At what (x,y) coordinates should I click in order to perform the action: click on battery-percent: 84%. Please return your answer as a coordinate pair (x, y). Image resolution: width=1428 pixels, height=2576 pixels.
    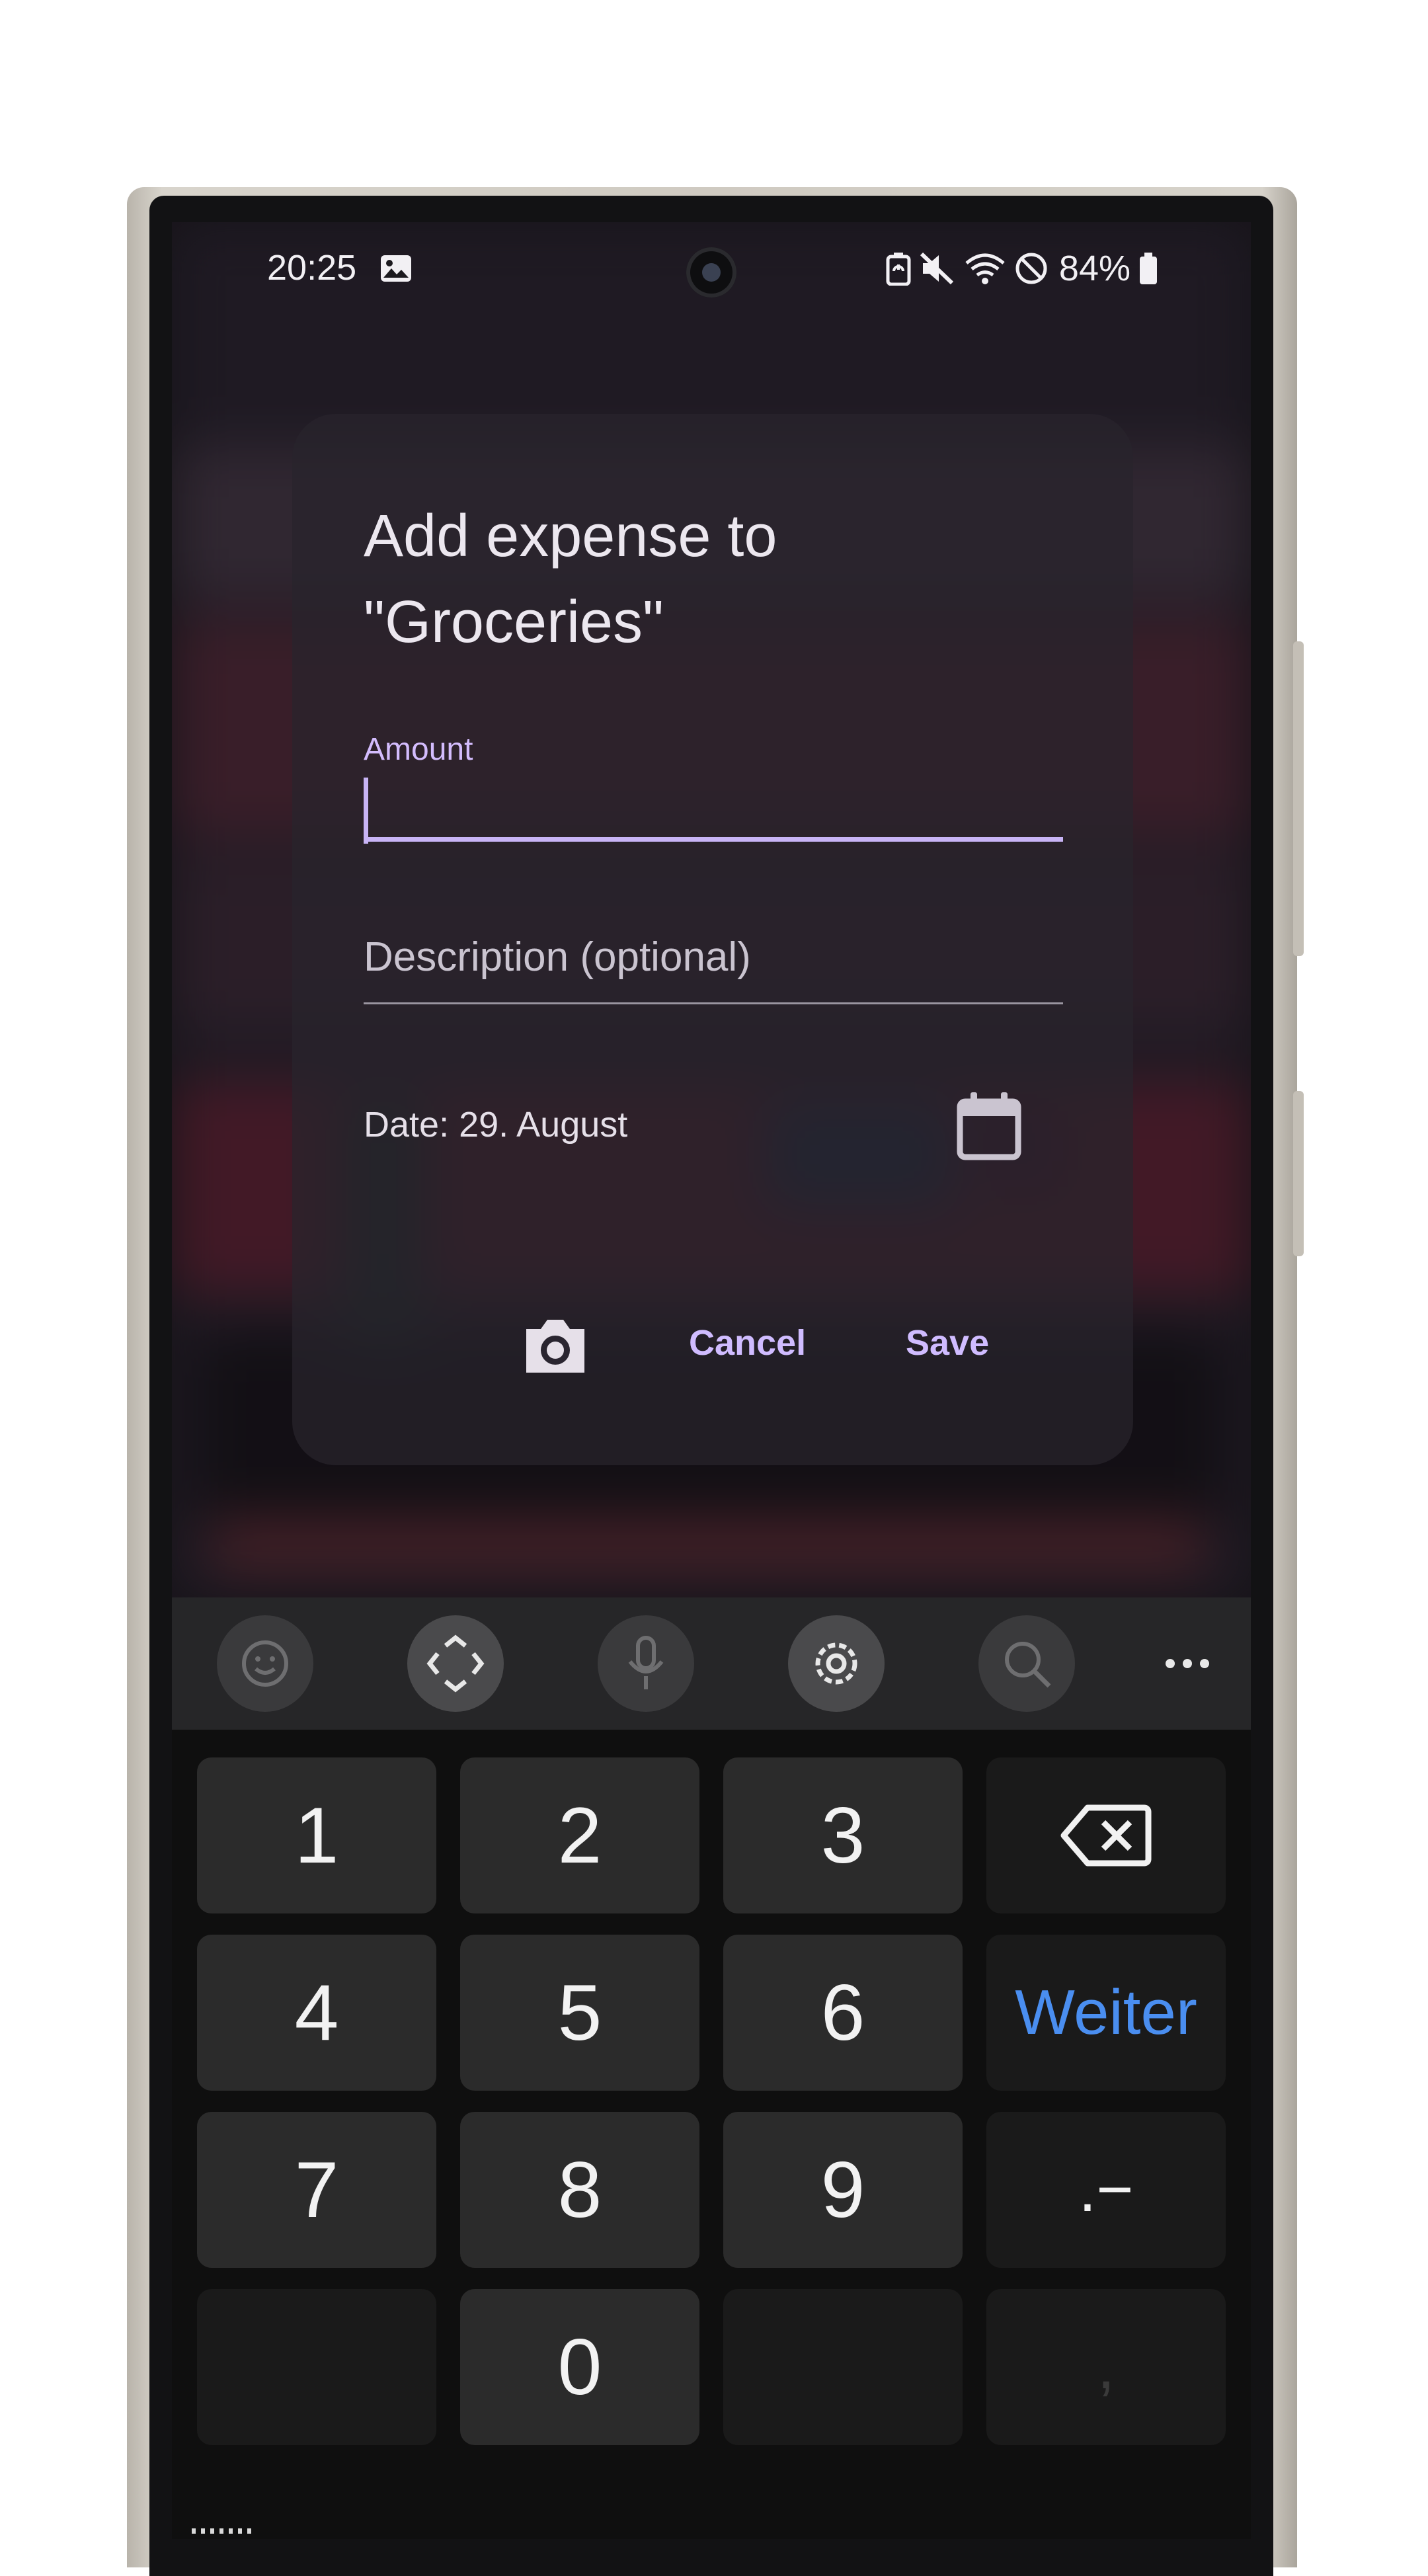
    Looking at the image, I should click on (1094, 268).